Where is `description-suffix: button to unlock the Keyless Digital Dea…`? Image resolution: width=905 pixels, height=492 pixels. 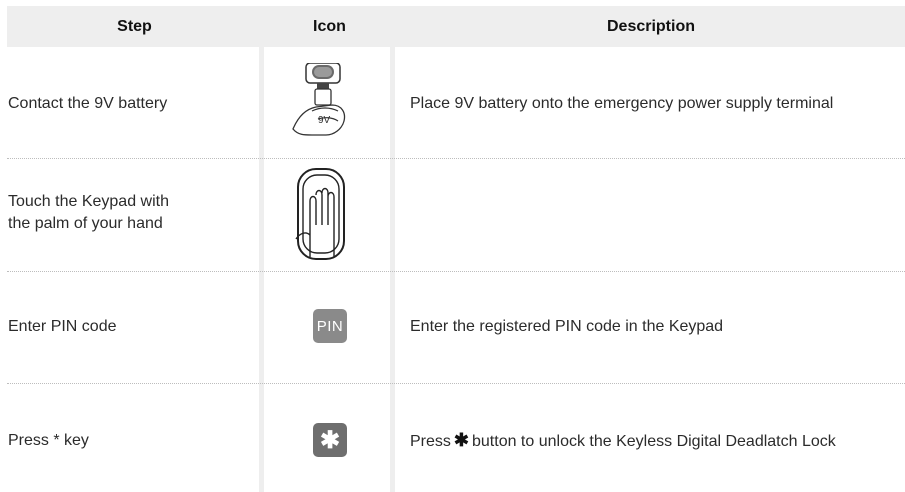
description-suffix: button to unlock the Keyless Digital Dea… is located at coordinates (654, 441).